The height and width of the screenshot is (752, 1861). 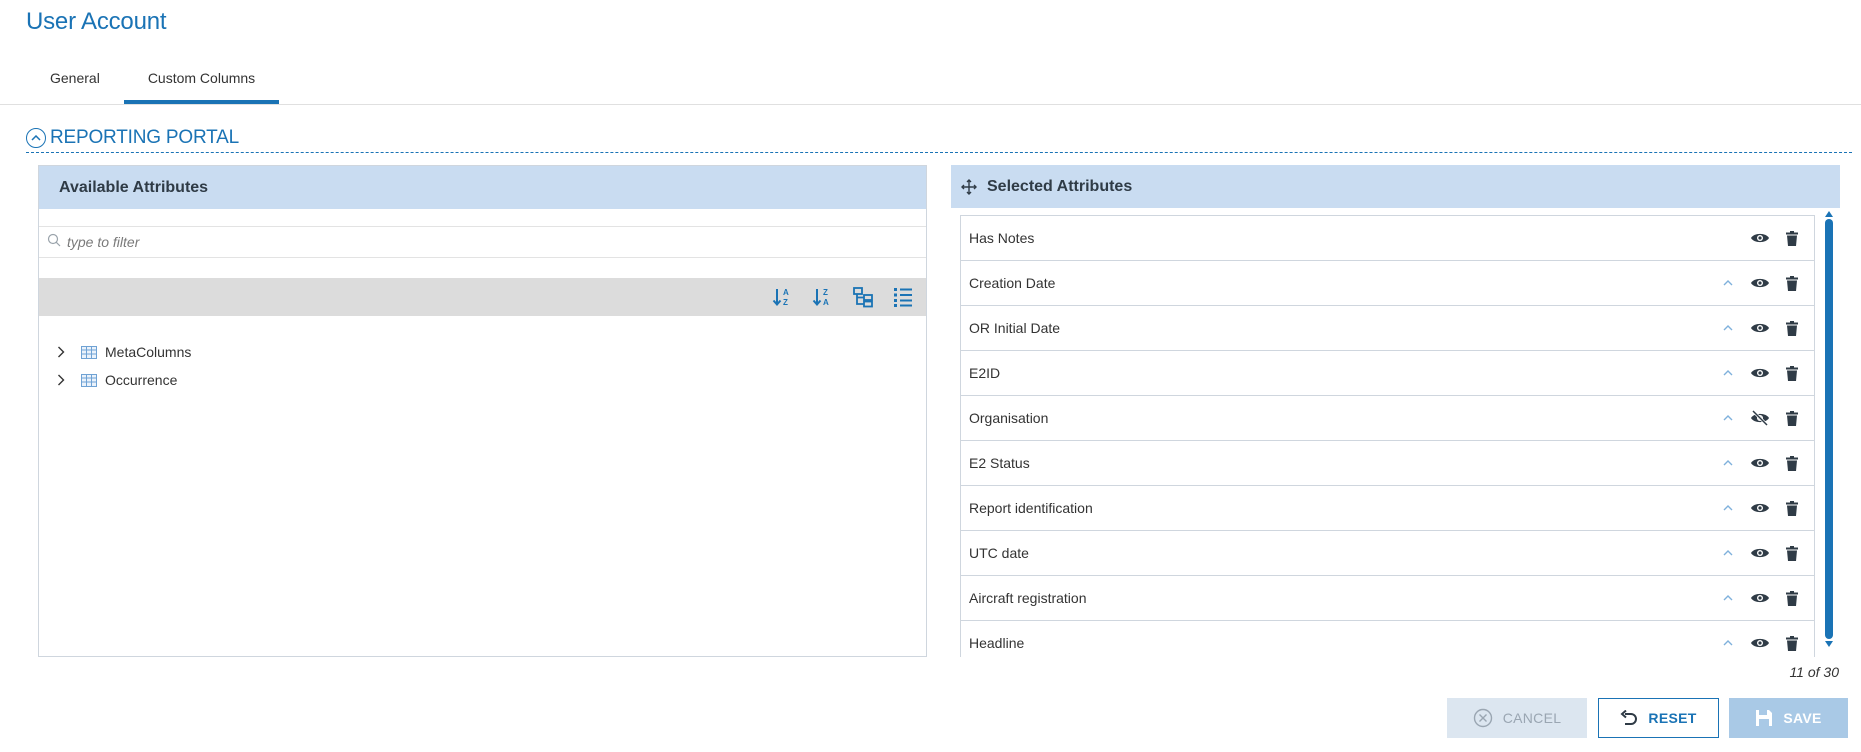 What do you see at coordinates (141, 380) in the screenshot?
I see `tree-item-label: Occurrence` at bounding box center [141, 380].